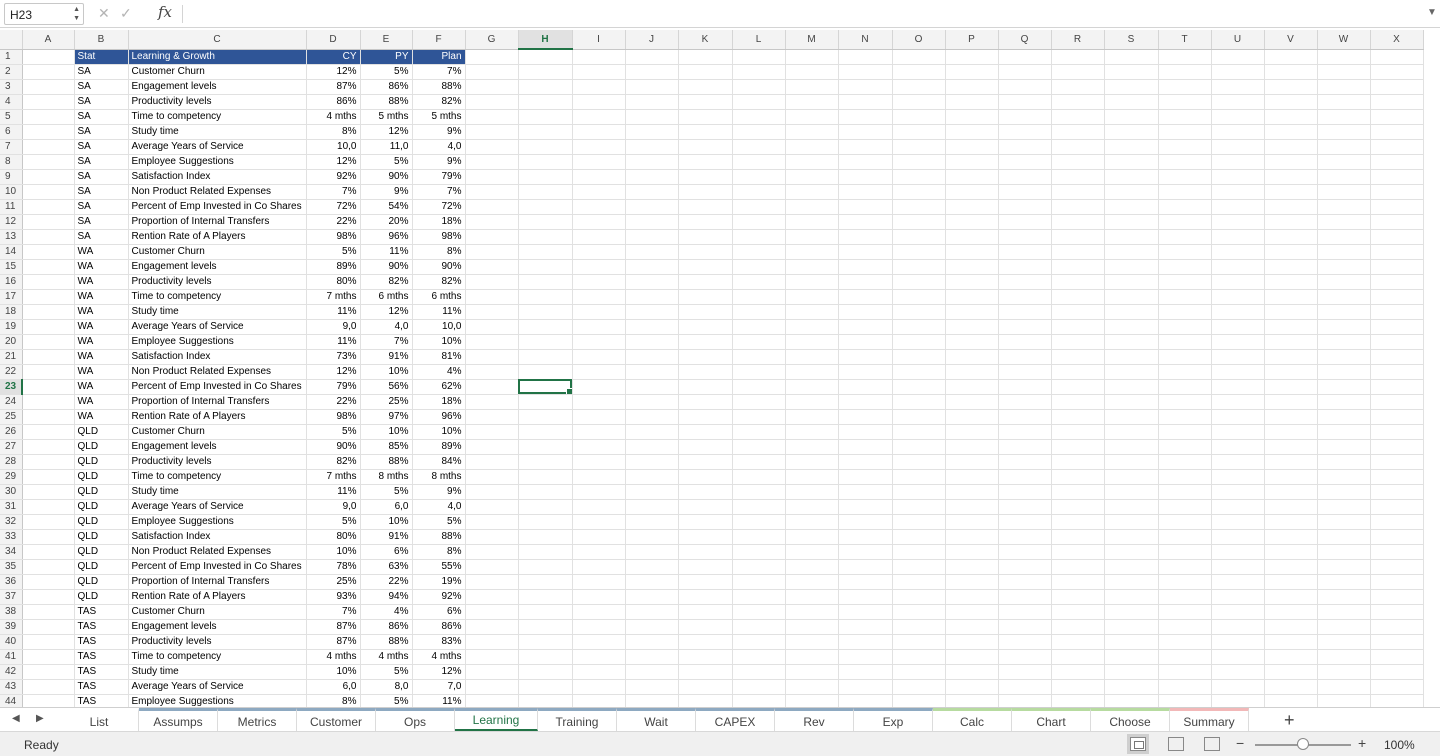 This screenshot has width=1440, height=756. What do you see at coordinates (439, 477) in the screenshot?
I see `table-cell: 8 mths` at bounding box center [439, 477].